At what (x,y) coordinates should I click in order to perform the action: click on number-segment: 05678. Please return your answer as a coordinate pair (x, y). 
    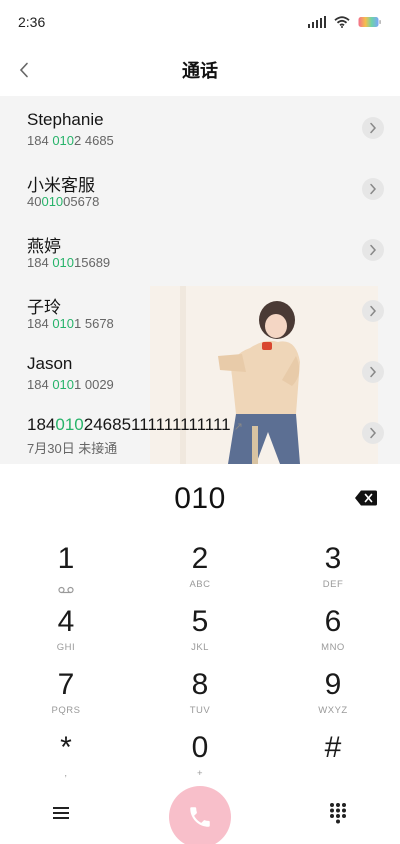
    Looking at the image, I should click on (81, 201).